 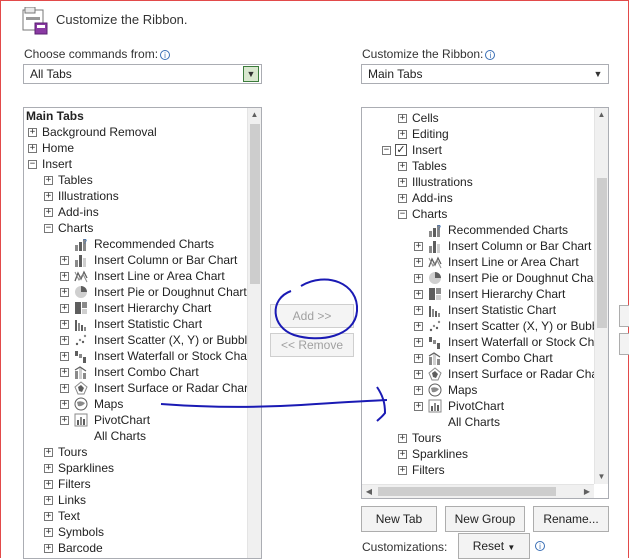 I want to click on checkbox: ✓, so click(x=401, y=150).